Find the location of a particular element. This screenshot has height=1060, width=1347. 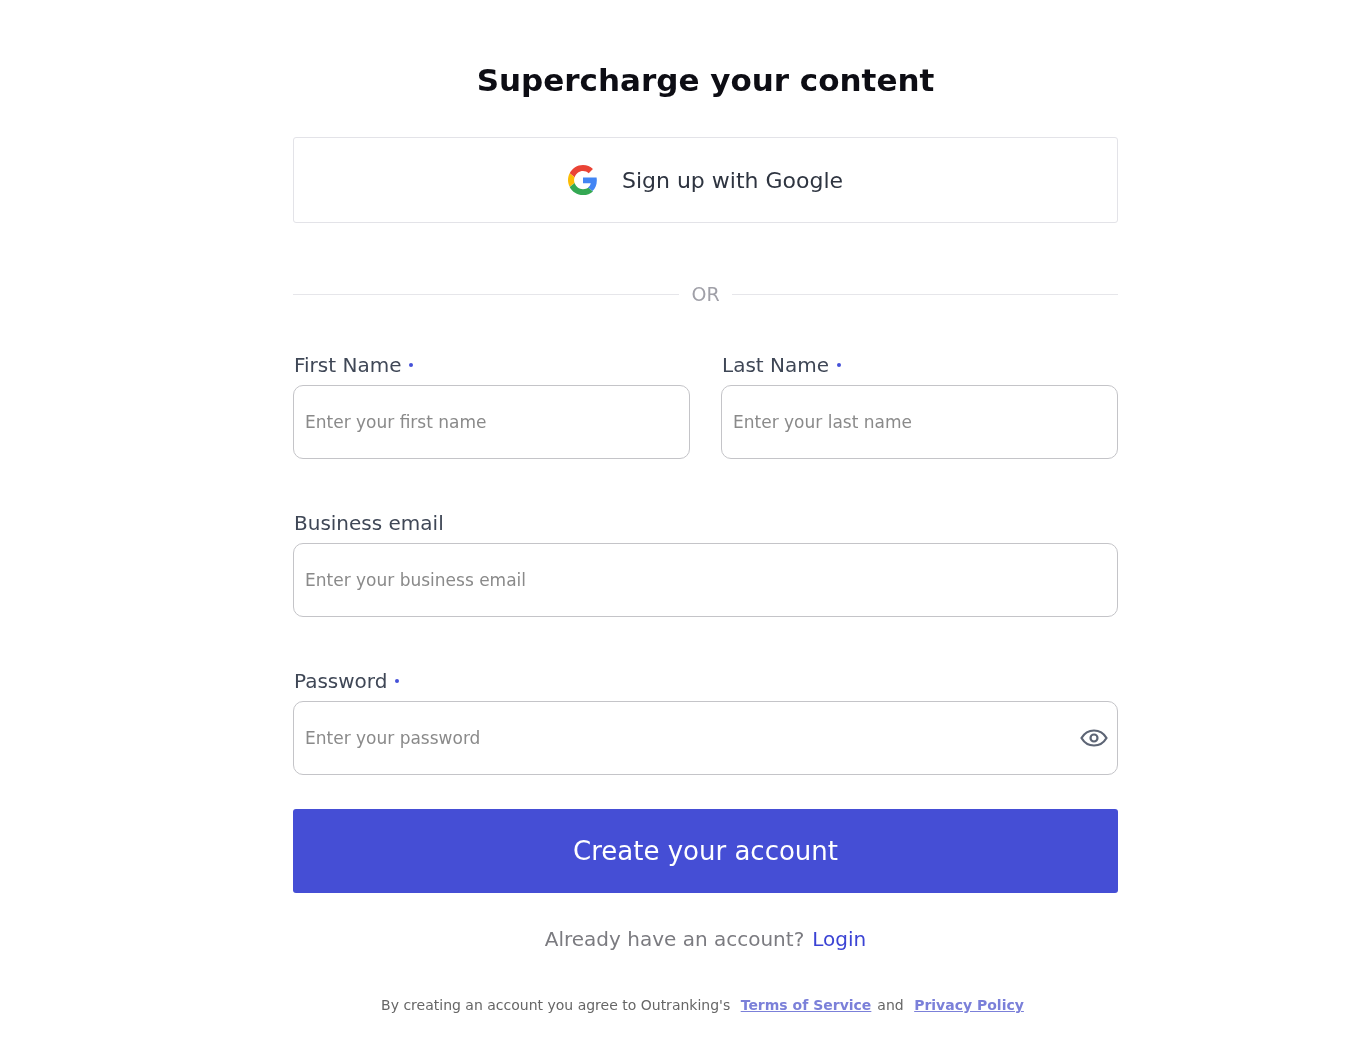

field-label: First Name is located at coordinates (348, 365).